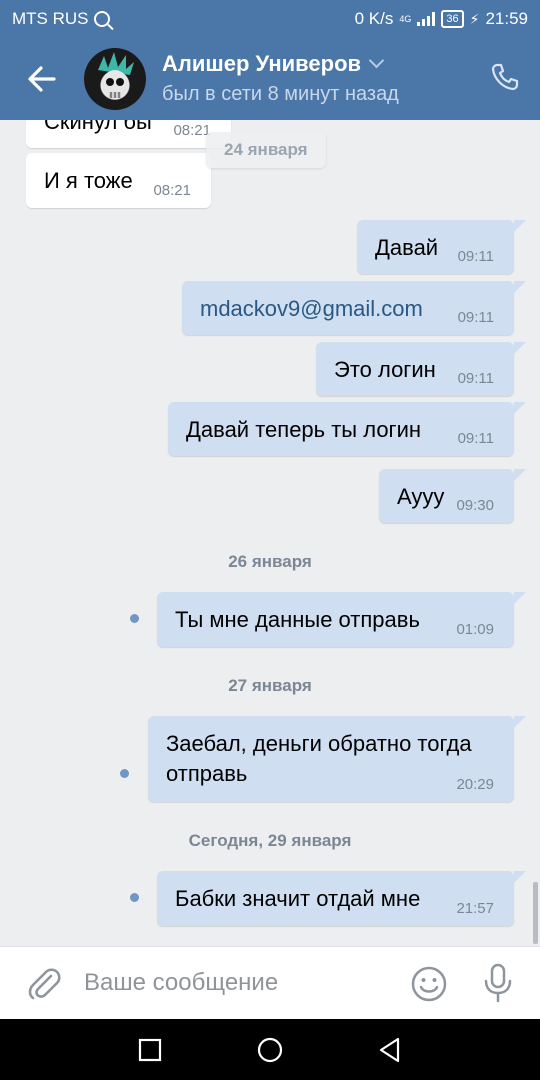 This screenshot has width=540, height=1080. Describe the element at coordinates (376, 60) in the screenshot. I see `chevron-down-icon` at that location.